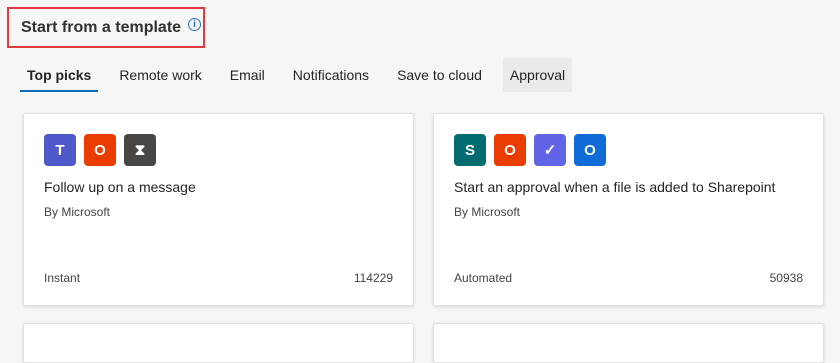 The width and height of the screenshot is (840, 363). I want to click on tab-remote-work: Remote work, so click(160, 75).